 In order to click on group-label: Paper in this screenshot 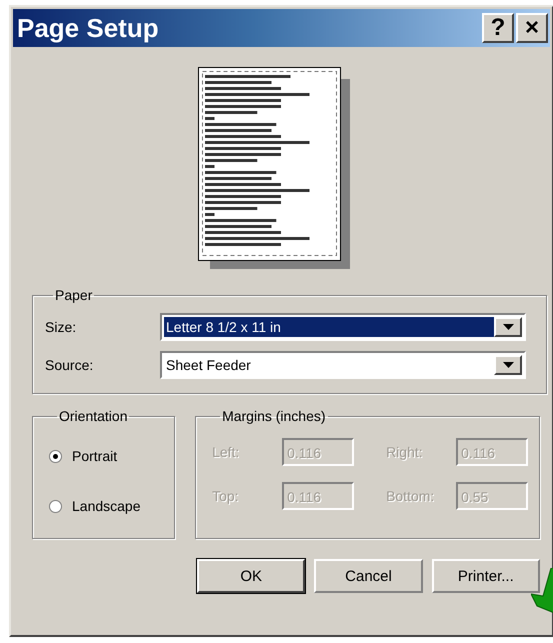, I will do `click(74, 295)`.